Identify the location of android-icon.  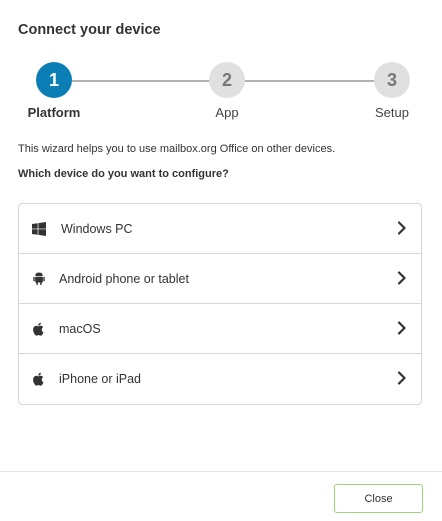
(39, 279).